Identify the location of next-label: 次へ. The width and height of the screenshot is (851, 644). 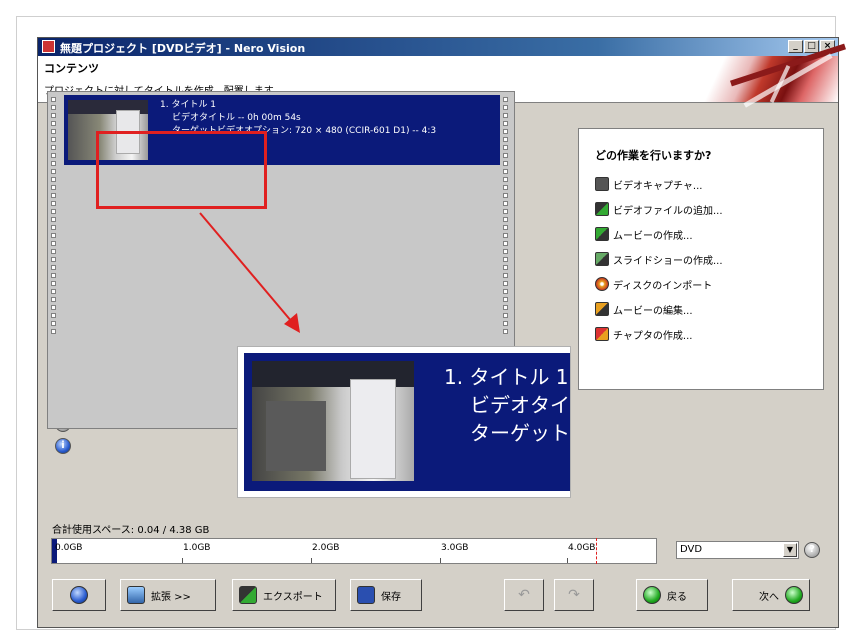
(769, 597).